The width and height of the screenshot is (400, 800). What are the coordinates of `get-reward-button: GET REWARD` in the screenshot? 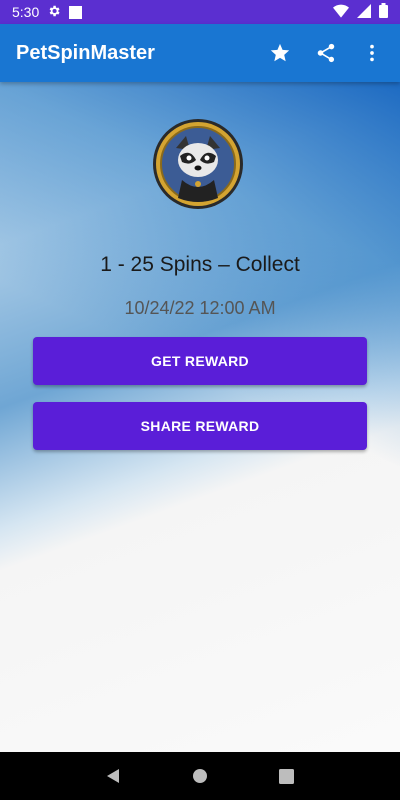 It's located at (200, 361).